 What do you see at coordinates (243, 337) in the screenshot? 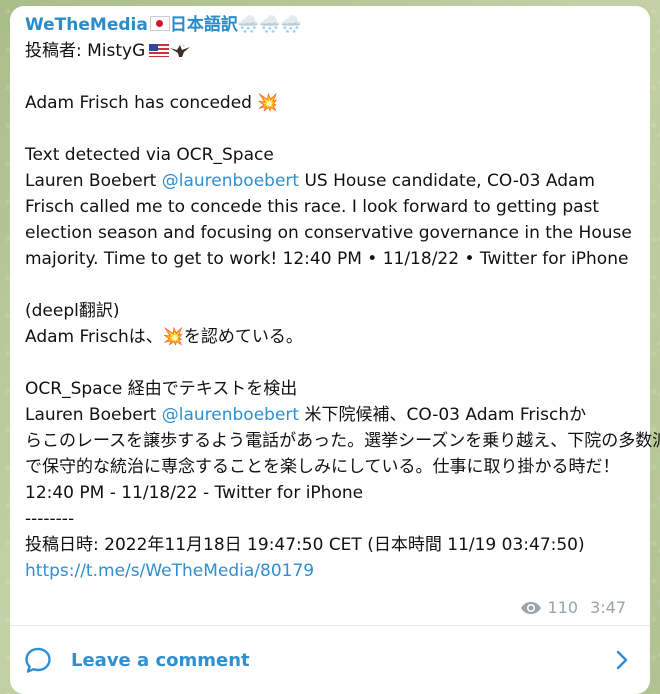
I see `deepl-line-suffix: を認めている。` at bounding box center [243, 337].